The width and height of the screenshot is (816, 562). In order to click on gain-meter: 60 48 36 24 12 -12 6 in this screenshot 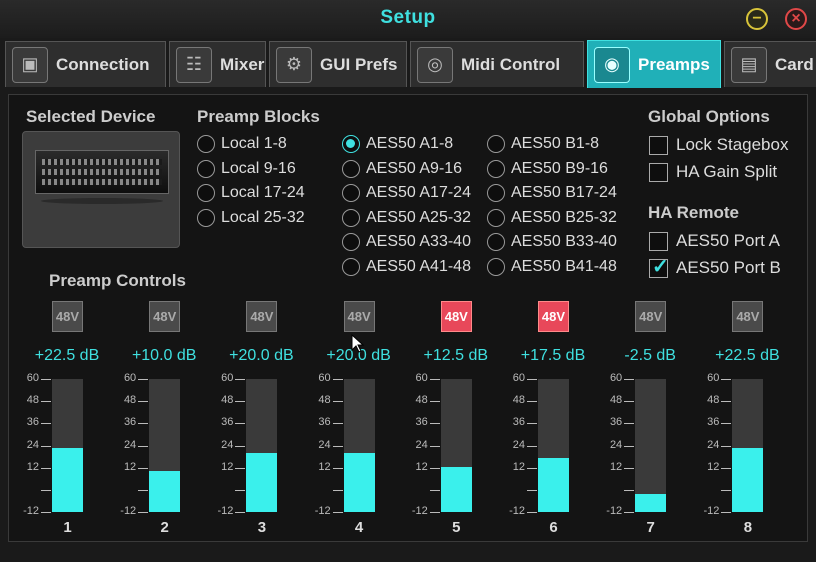, I will do `click(551, 454)`.